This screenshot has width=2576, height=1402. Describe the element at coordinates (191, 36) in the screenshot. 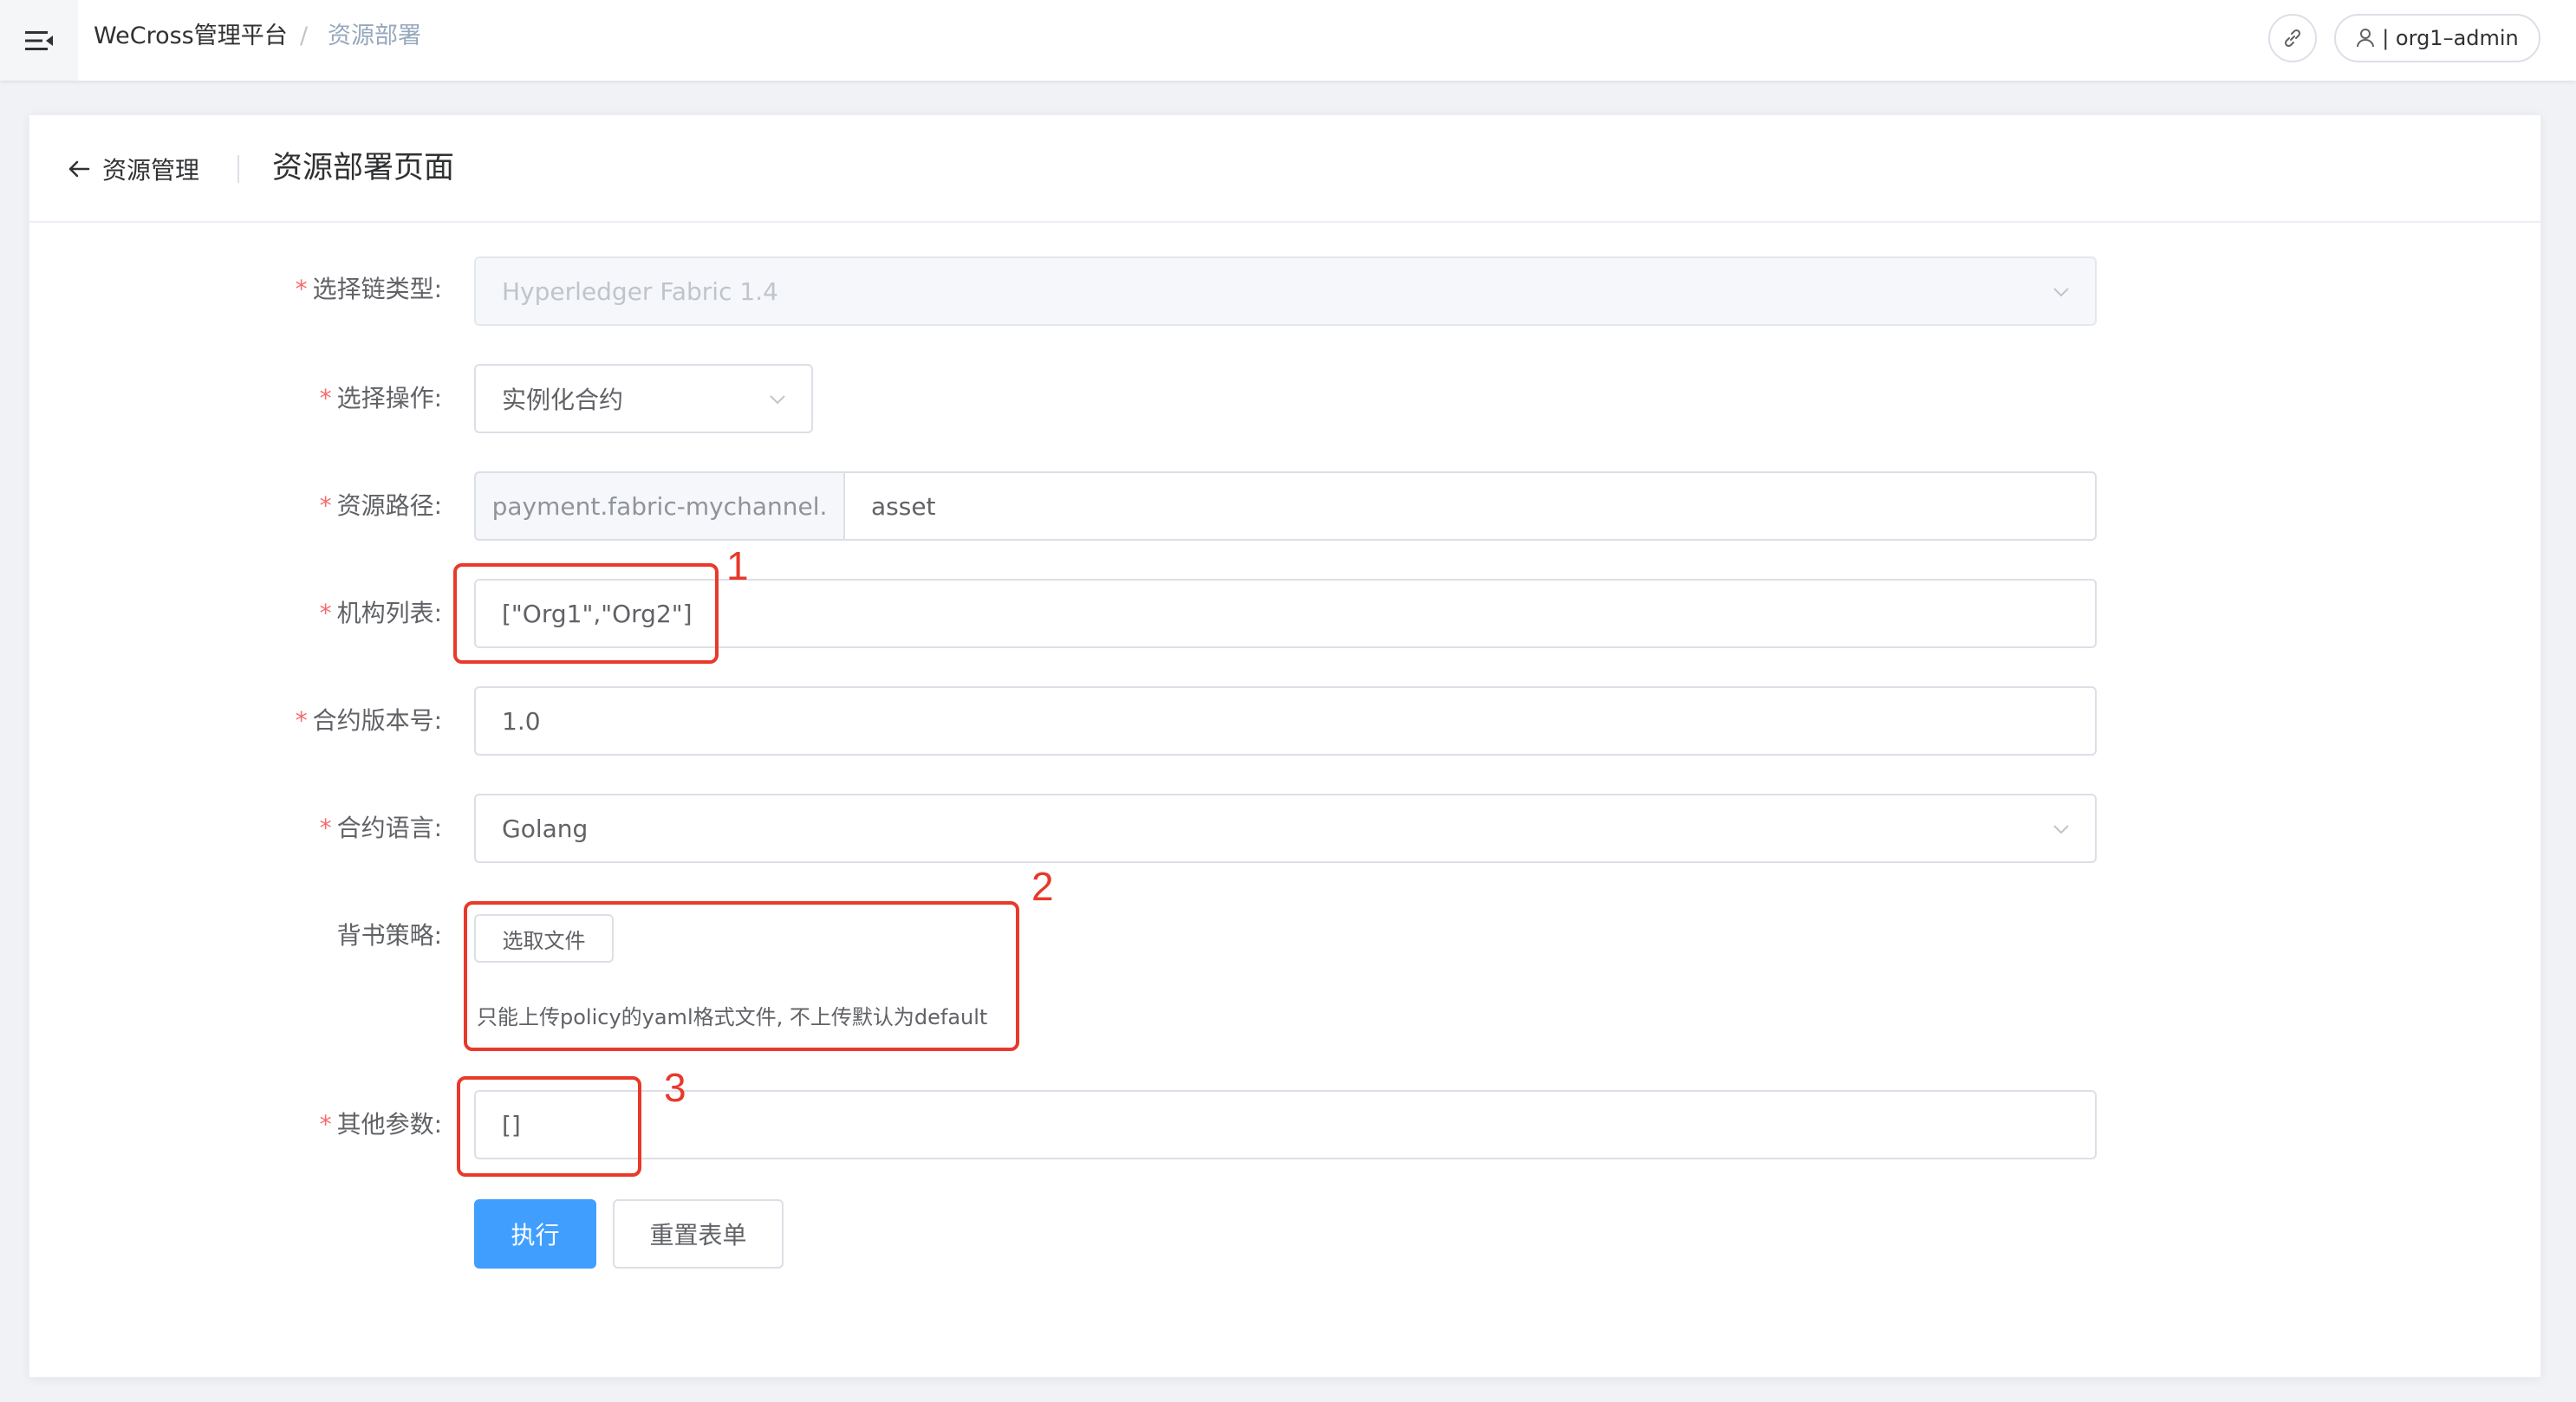

I see `app-brand: WeCross管理平台` at that location.